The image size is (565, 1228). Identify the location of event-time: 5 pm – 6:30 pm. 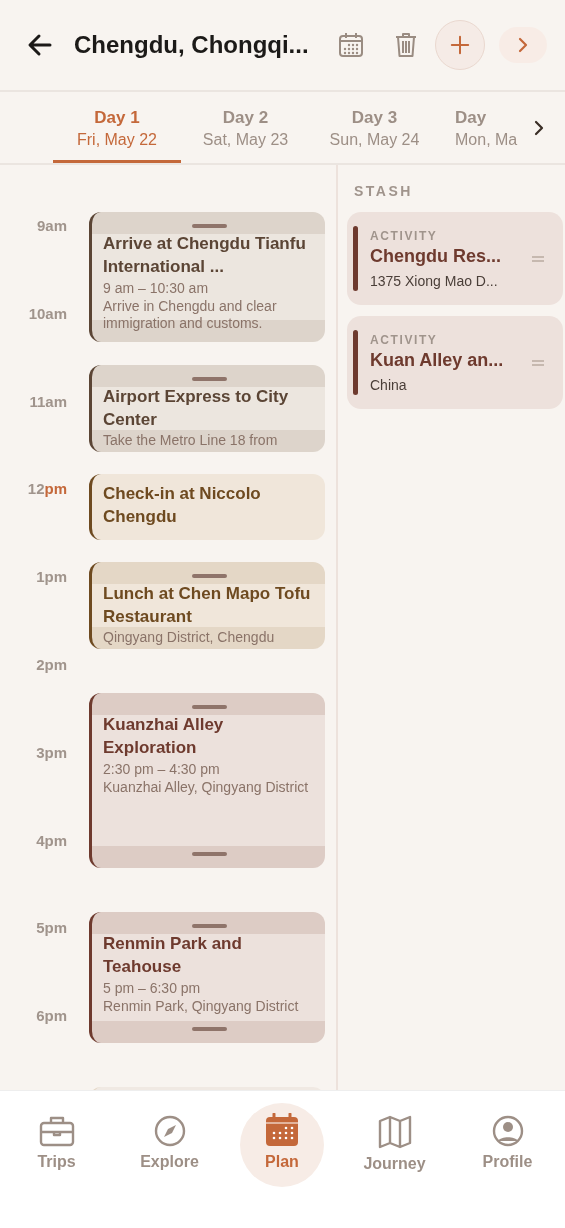
(152, 988).